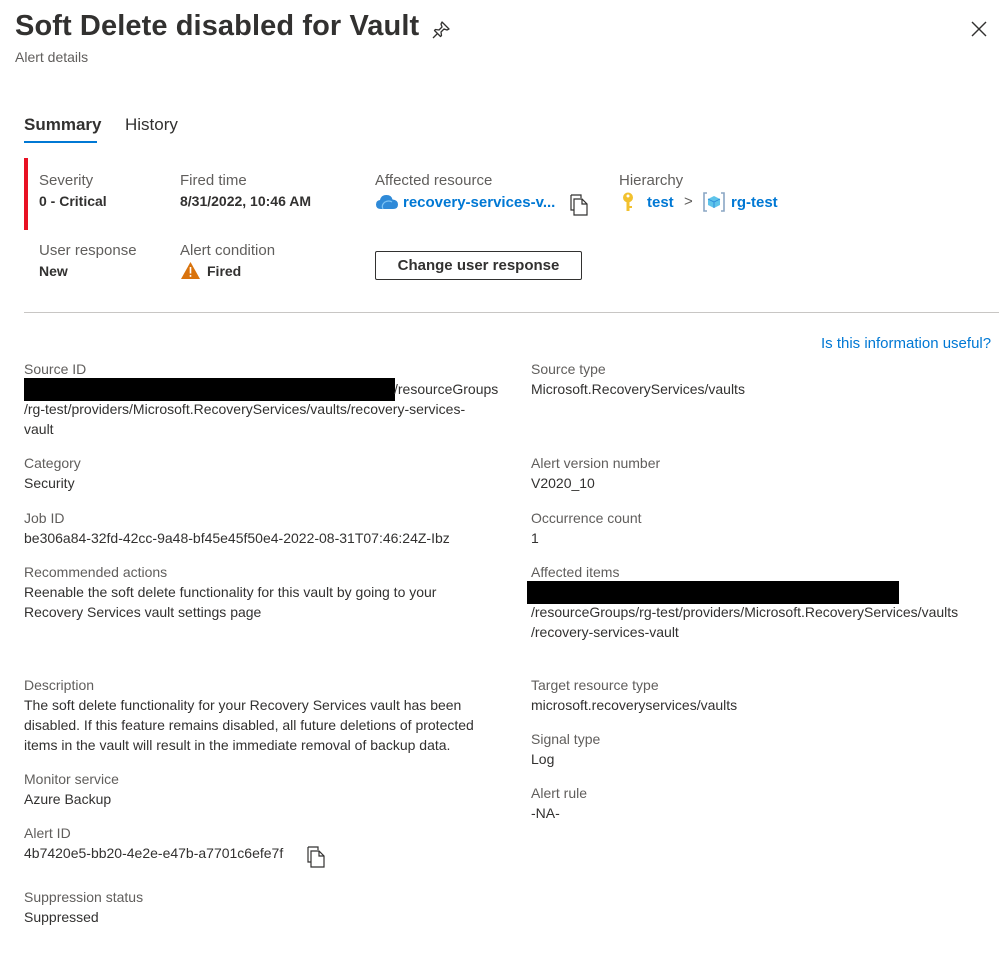  Describe the element at coordinates (228, 250) in the screenshot. I see `alert-condition-label: Alert condition` at that location.